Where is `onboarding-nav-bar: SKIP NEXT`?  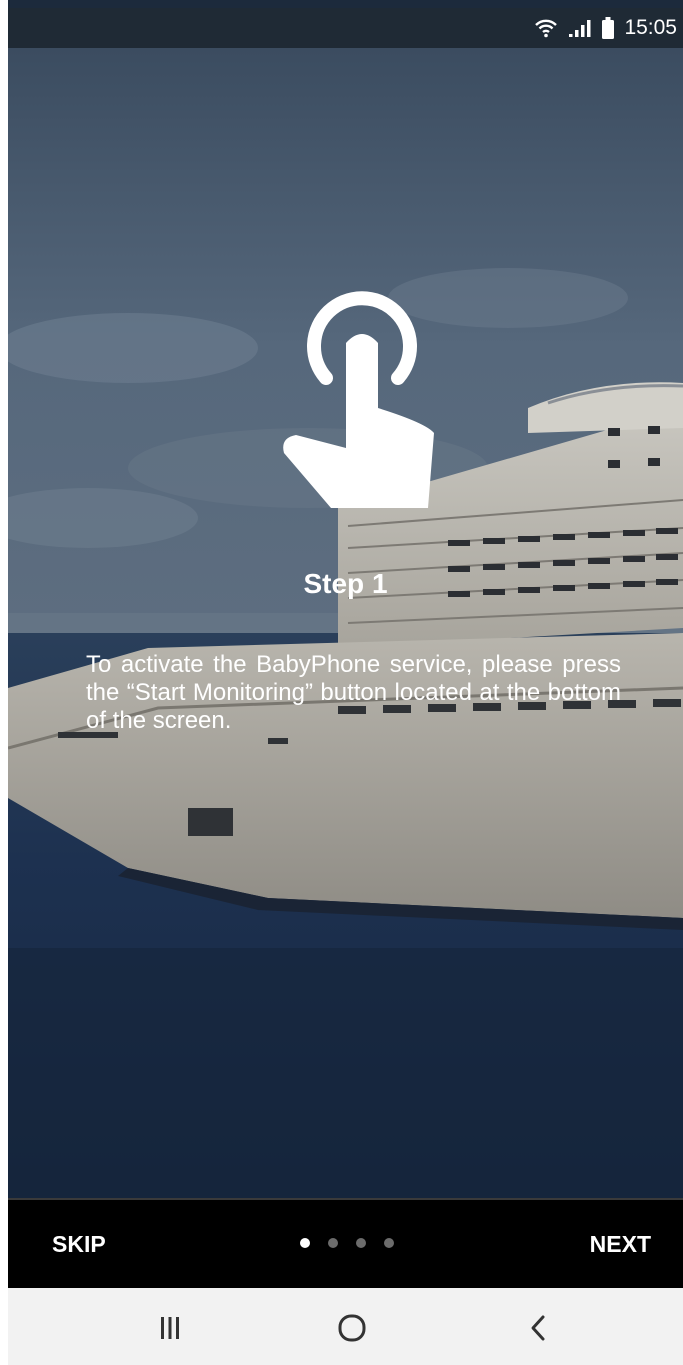
onboarding-nav-bar: SKIP NEXT is located at coordinates (345, 1243).